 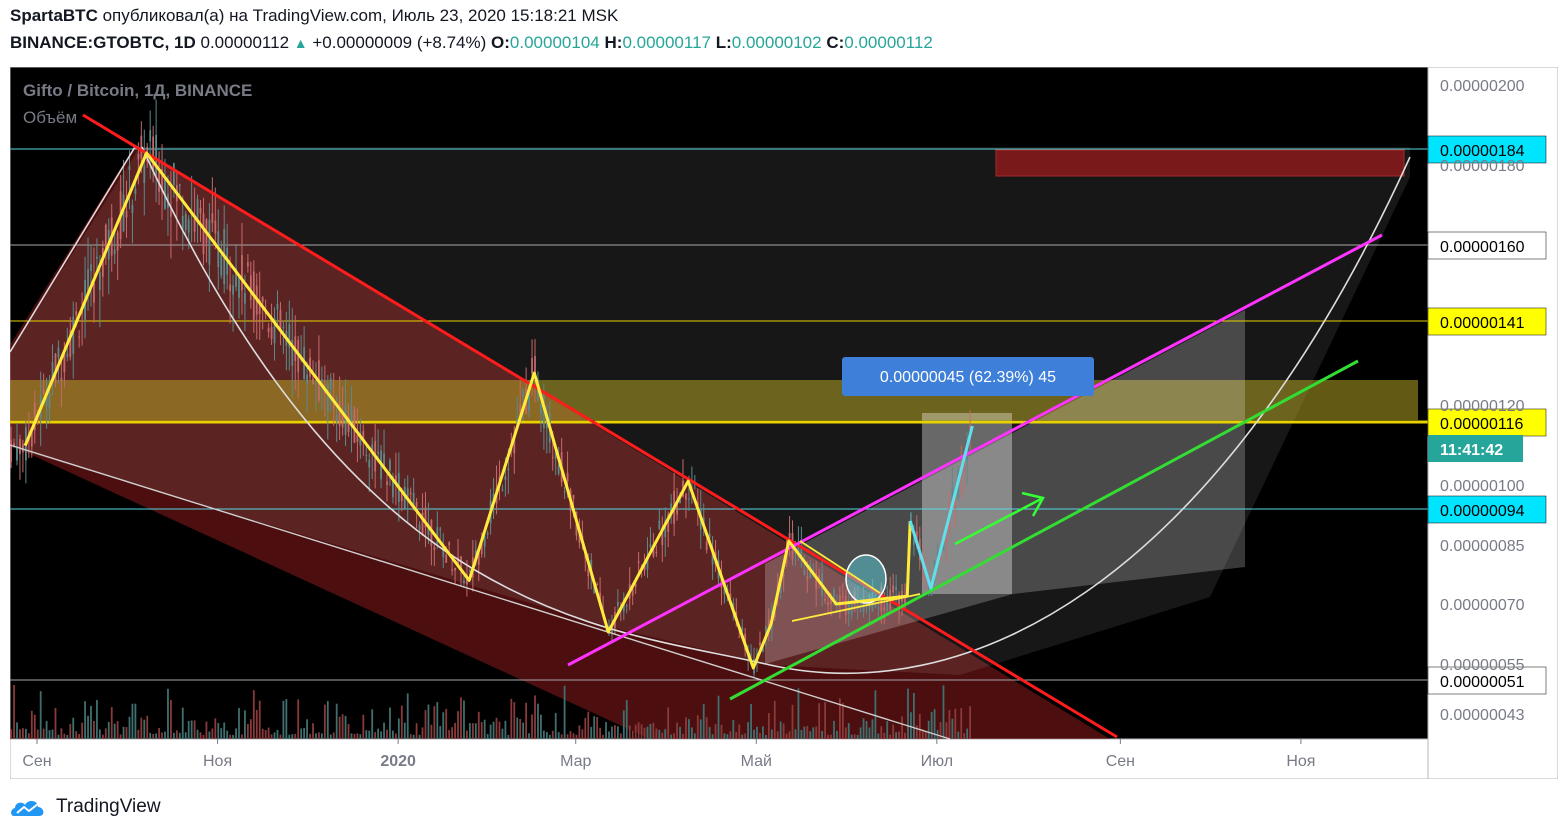 What do you see at coordinates (1482, 247) in the screenshot?
I see `level-label-1: 0.00000160` at bounding box center [1482, 247].